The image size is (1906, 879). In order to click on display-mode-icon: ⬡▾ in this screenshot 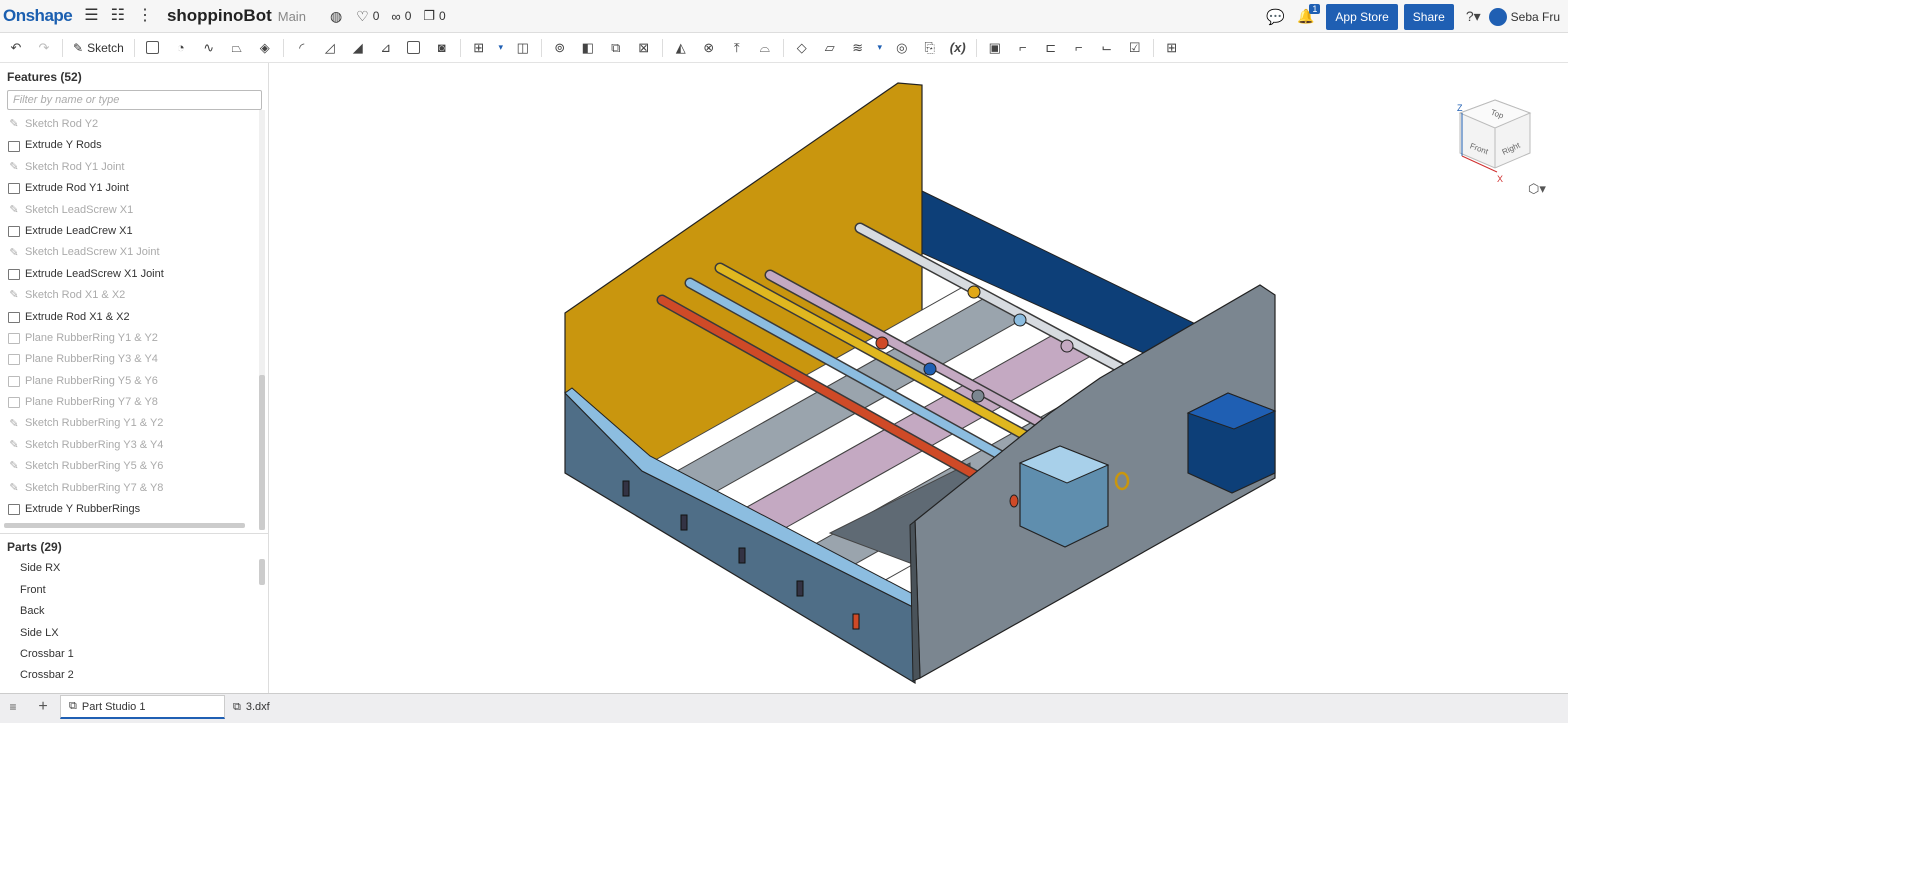, I will do `click(1537, 189)`.